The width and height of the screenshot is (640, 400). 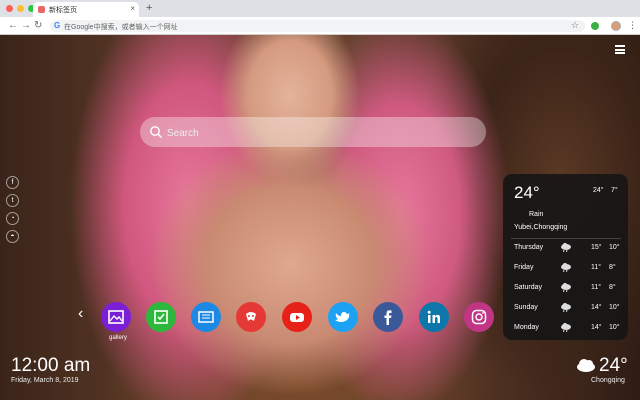 I want to click on cloud-icon, so click(x=586, y=365).